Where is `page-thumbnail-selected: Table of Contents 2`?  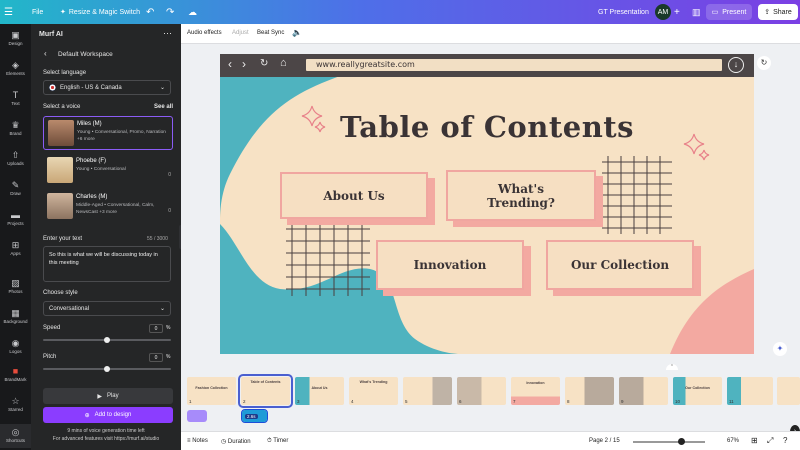
page-thumbnail-selected: Table of Contents 2 is located at coordinates (265, 391).